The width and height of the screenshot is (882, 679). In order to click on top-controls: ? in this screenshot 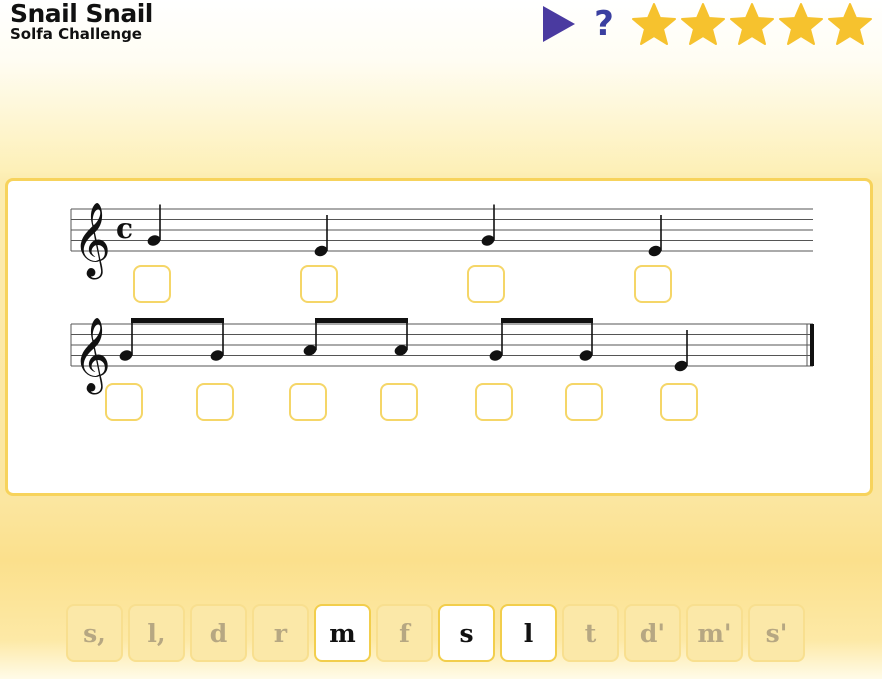, I will do `click(706, 24)`.